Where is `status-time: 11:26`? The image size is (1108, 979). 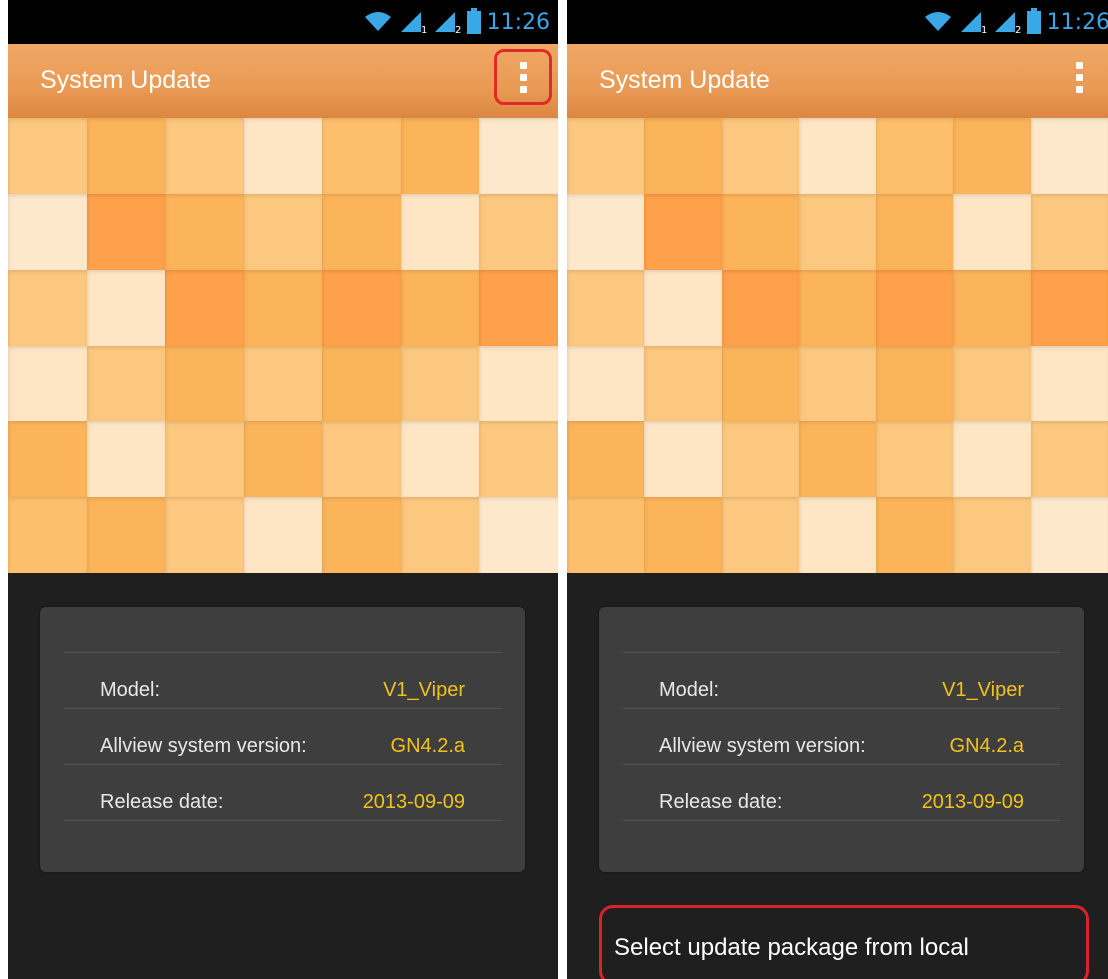 status-time: 11:26 is located at coordinates (1077, 22).